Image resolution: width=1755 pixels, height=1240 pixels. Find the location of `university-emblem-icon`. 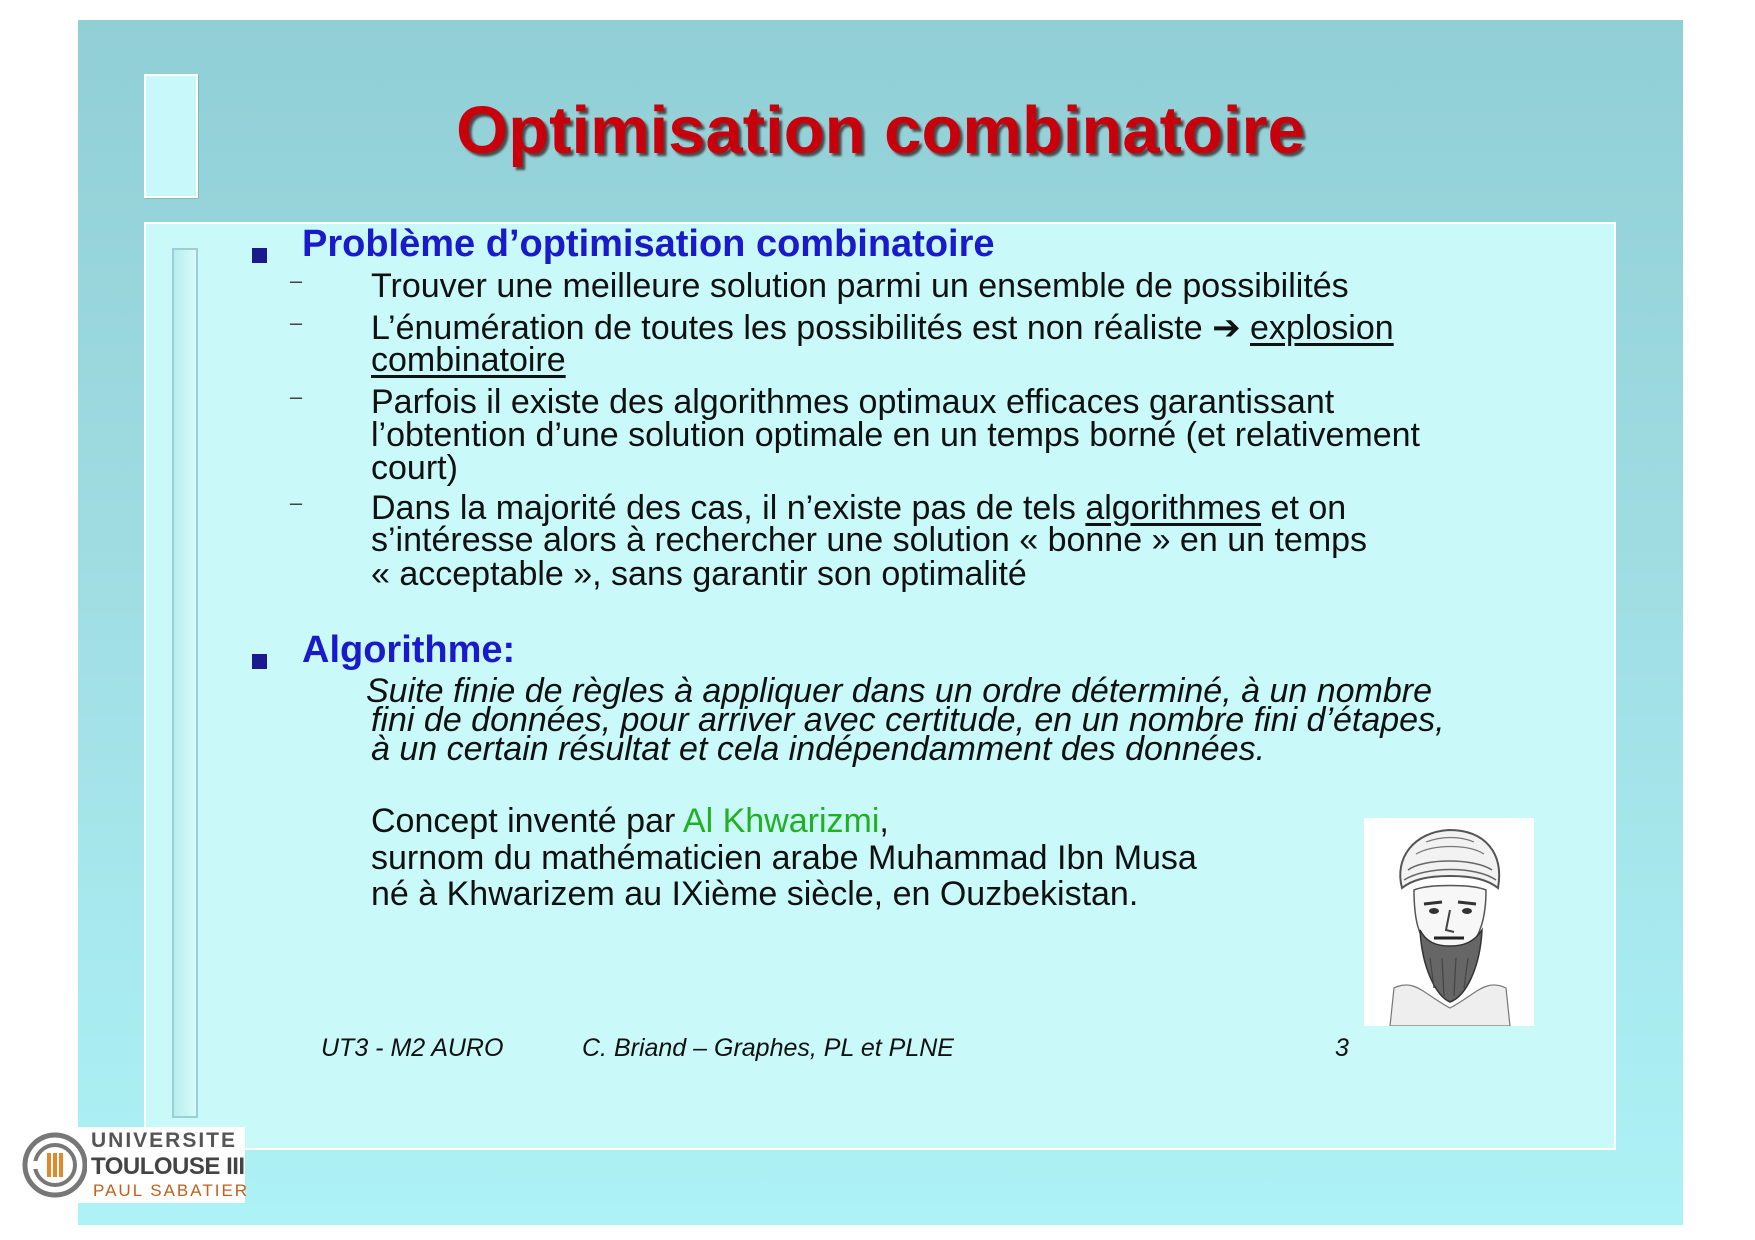

university-emblem-icon is located at coordinates (54, 1165).